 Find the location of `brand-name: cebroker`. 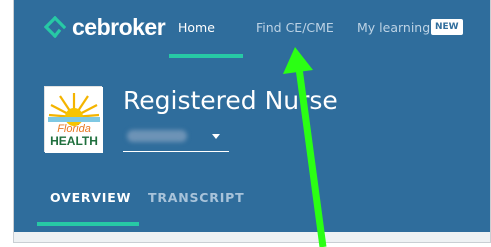

brand-name: cebroker is located at coordinates (119, 26).